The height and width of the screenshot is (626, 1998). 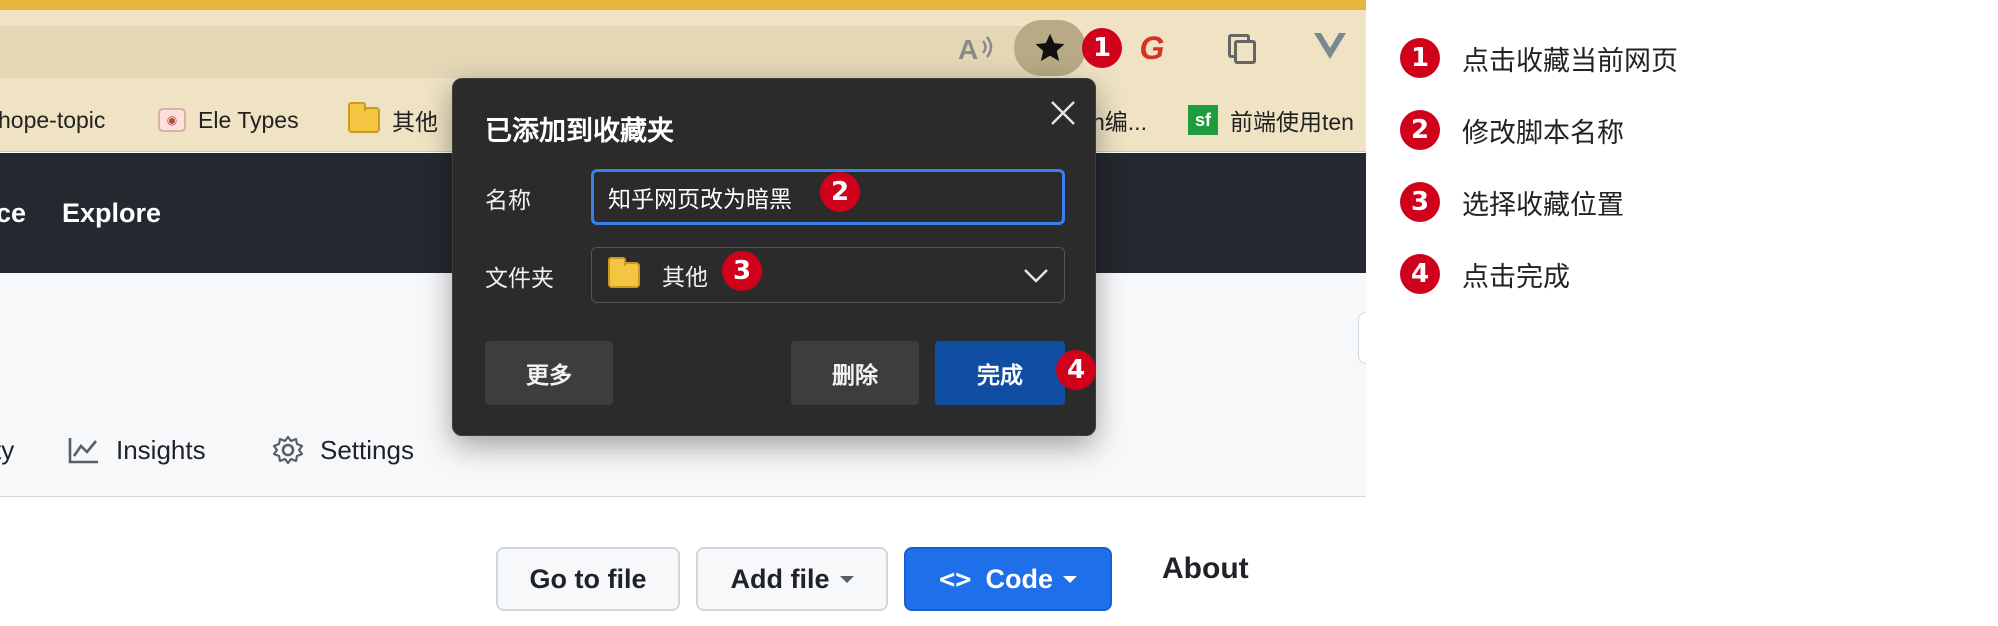 What do you see at coordinates (172, 120) in the screenshot?
I see `tv-icon: ◉` at bounding box center [172, 120].